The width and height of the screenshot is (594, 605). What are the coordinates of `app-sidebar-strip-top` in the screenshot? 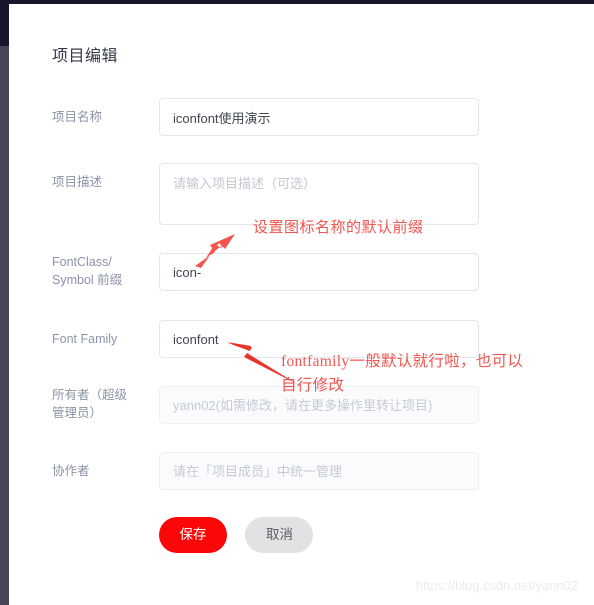 It's located at (4, 23).